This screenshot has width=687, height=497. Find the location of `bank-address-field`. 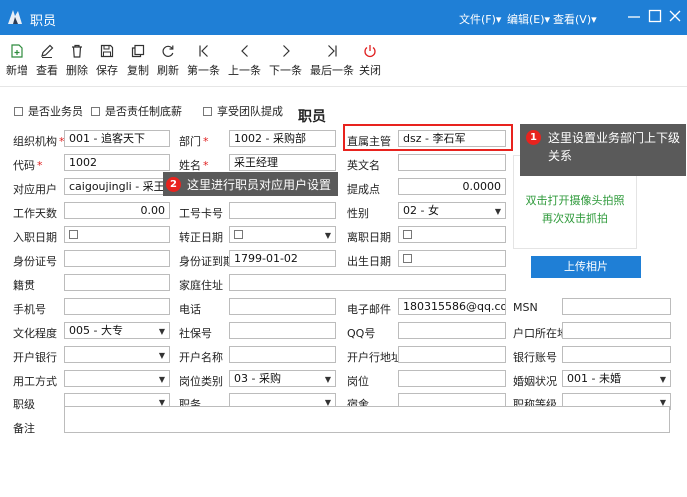

bank-address-field is located at coordinates (452, 354).